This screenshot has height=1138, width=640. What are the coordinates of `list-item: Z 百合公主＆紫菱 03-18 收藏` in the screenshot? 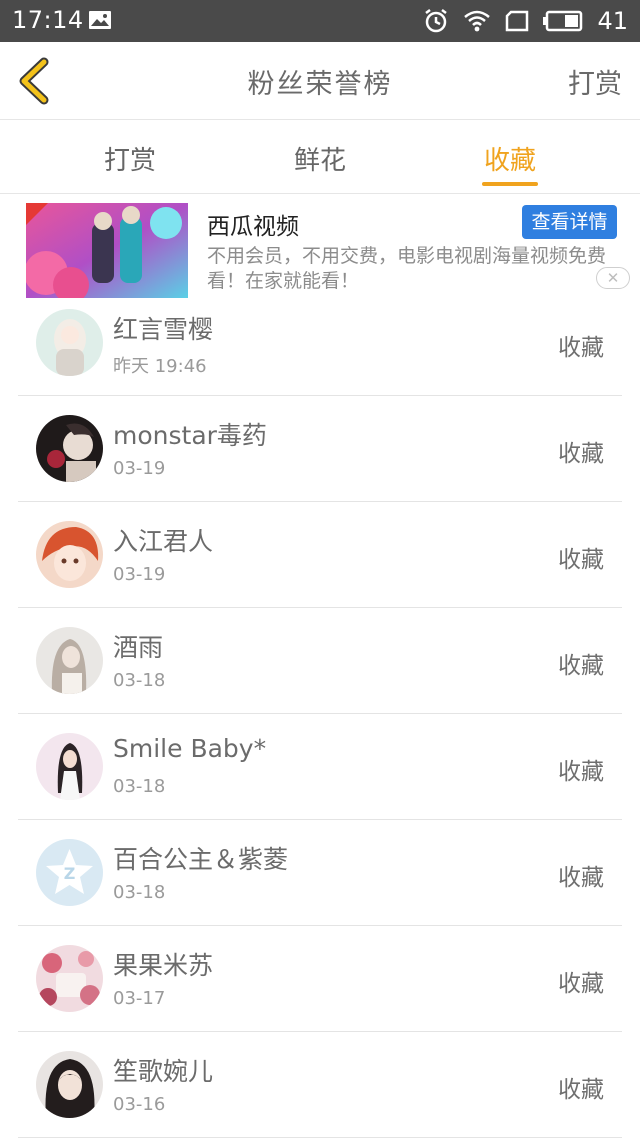 It's located at (320, 873).